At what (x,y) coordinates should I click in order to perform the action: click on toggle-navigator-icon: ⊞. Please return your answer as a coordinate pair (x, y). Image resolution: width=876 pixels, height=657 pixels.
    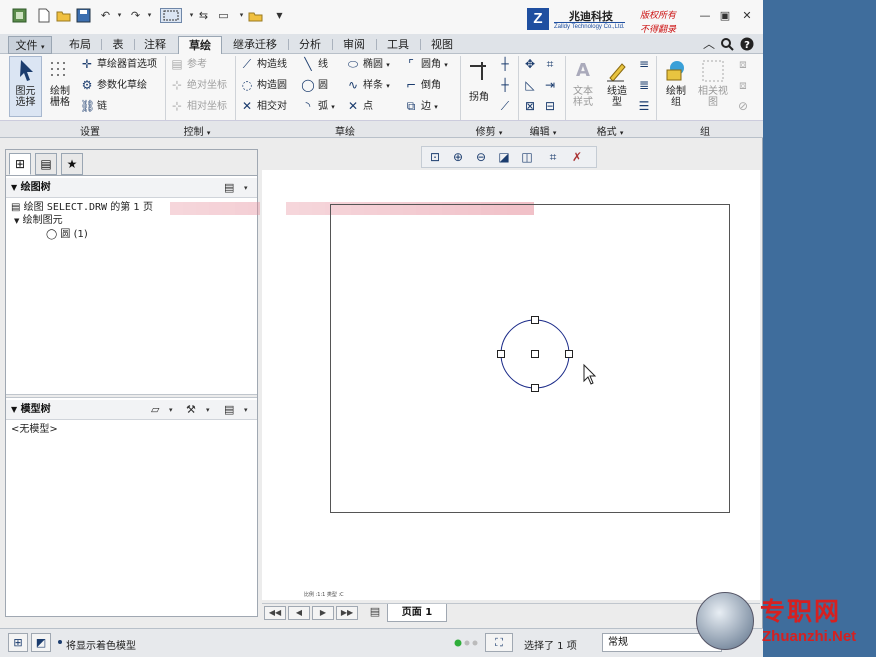
    Looking at the image, I should click on (18, 642).